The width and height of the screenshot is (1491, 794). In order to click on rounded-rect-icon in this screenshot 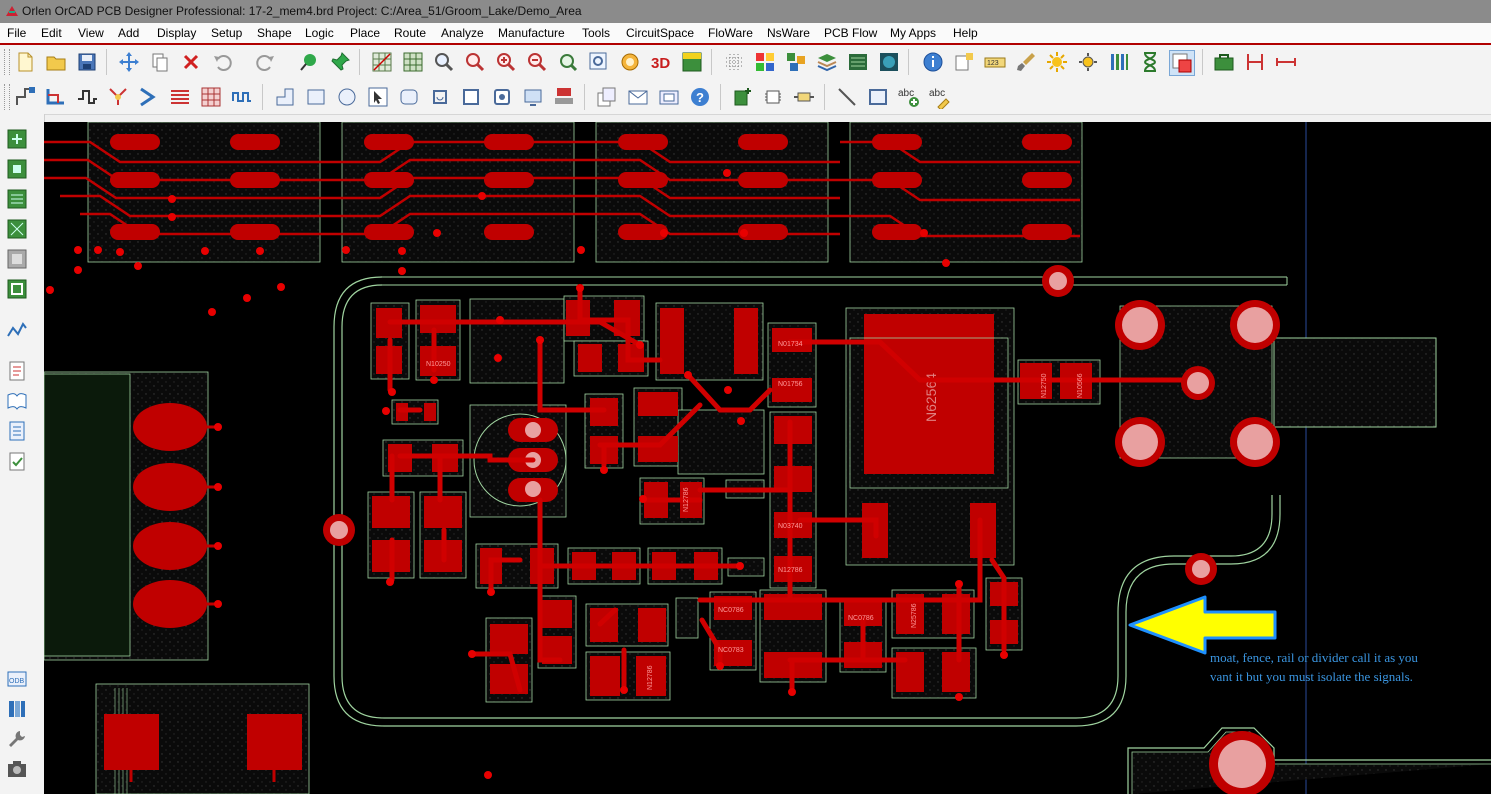, I will do `click(409, 97)`.